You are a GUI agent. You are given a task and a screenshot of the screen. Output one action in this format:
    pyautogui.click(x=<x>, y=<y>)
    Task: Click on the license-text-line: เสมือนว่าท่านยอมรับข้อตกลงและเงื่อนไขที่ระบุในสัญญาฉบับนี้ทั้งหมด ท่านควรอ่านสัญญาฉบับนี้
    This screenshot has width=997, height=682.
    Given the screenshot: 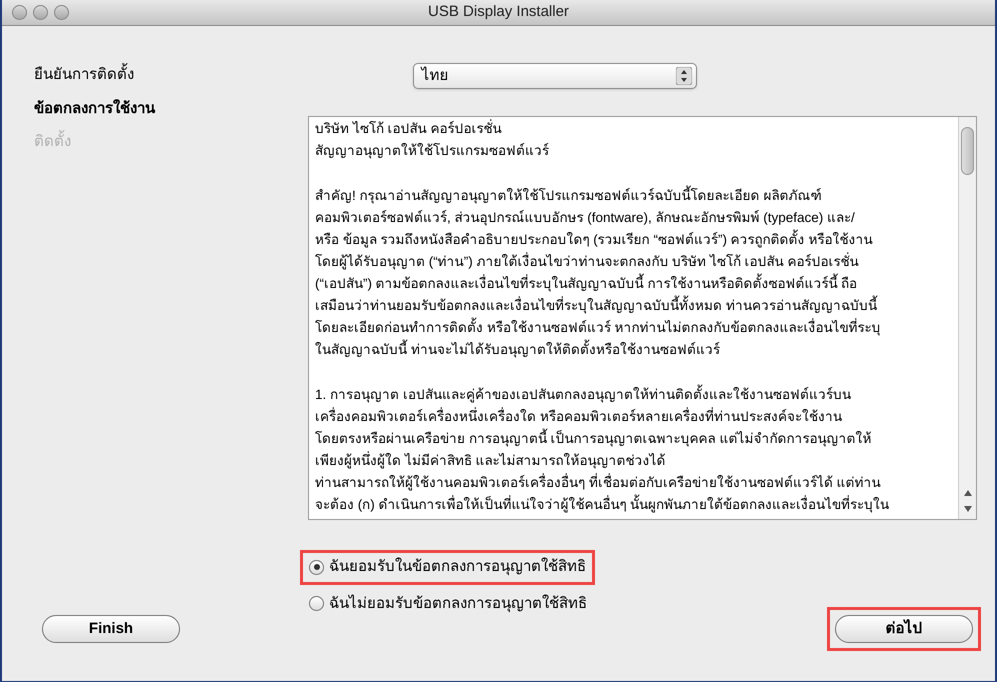 What is the action you would take?
    pyautogui.click(x=636, y=306)
    